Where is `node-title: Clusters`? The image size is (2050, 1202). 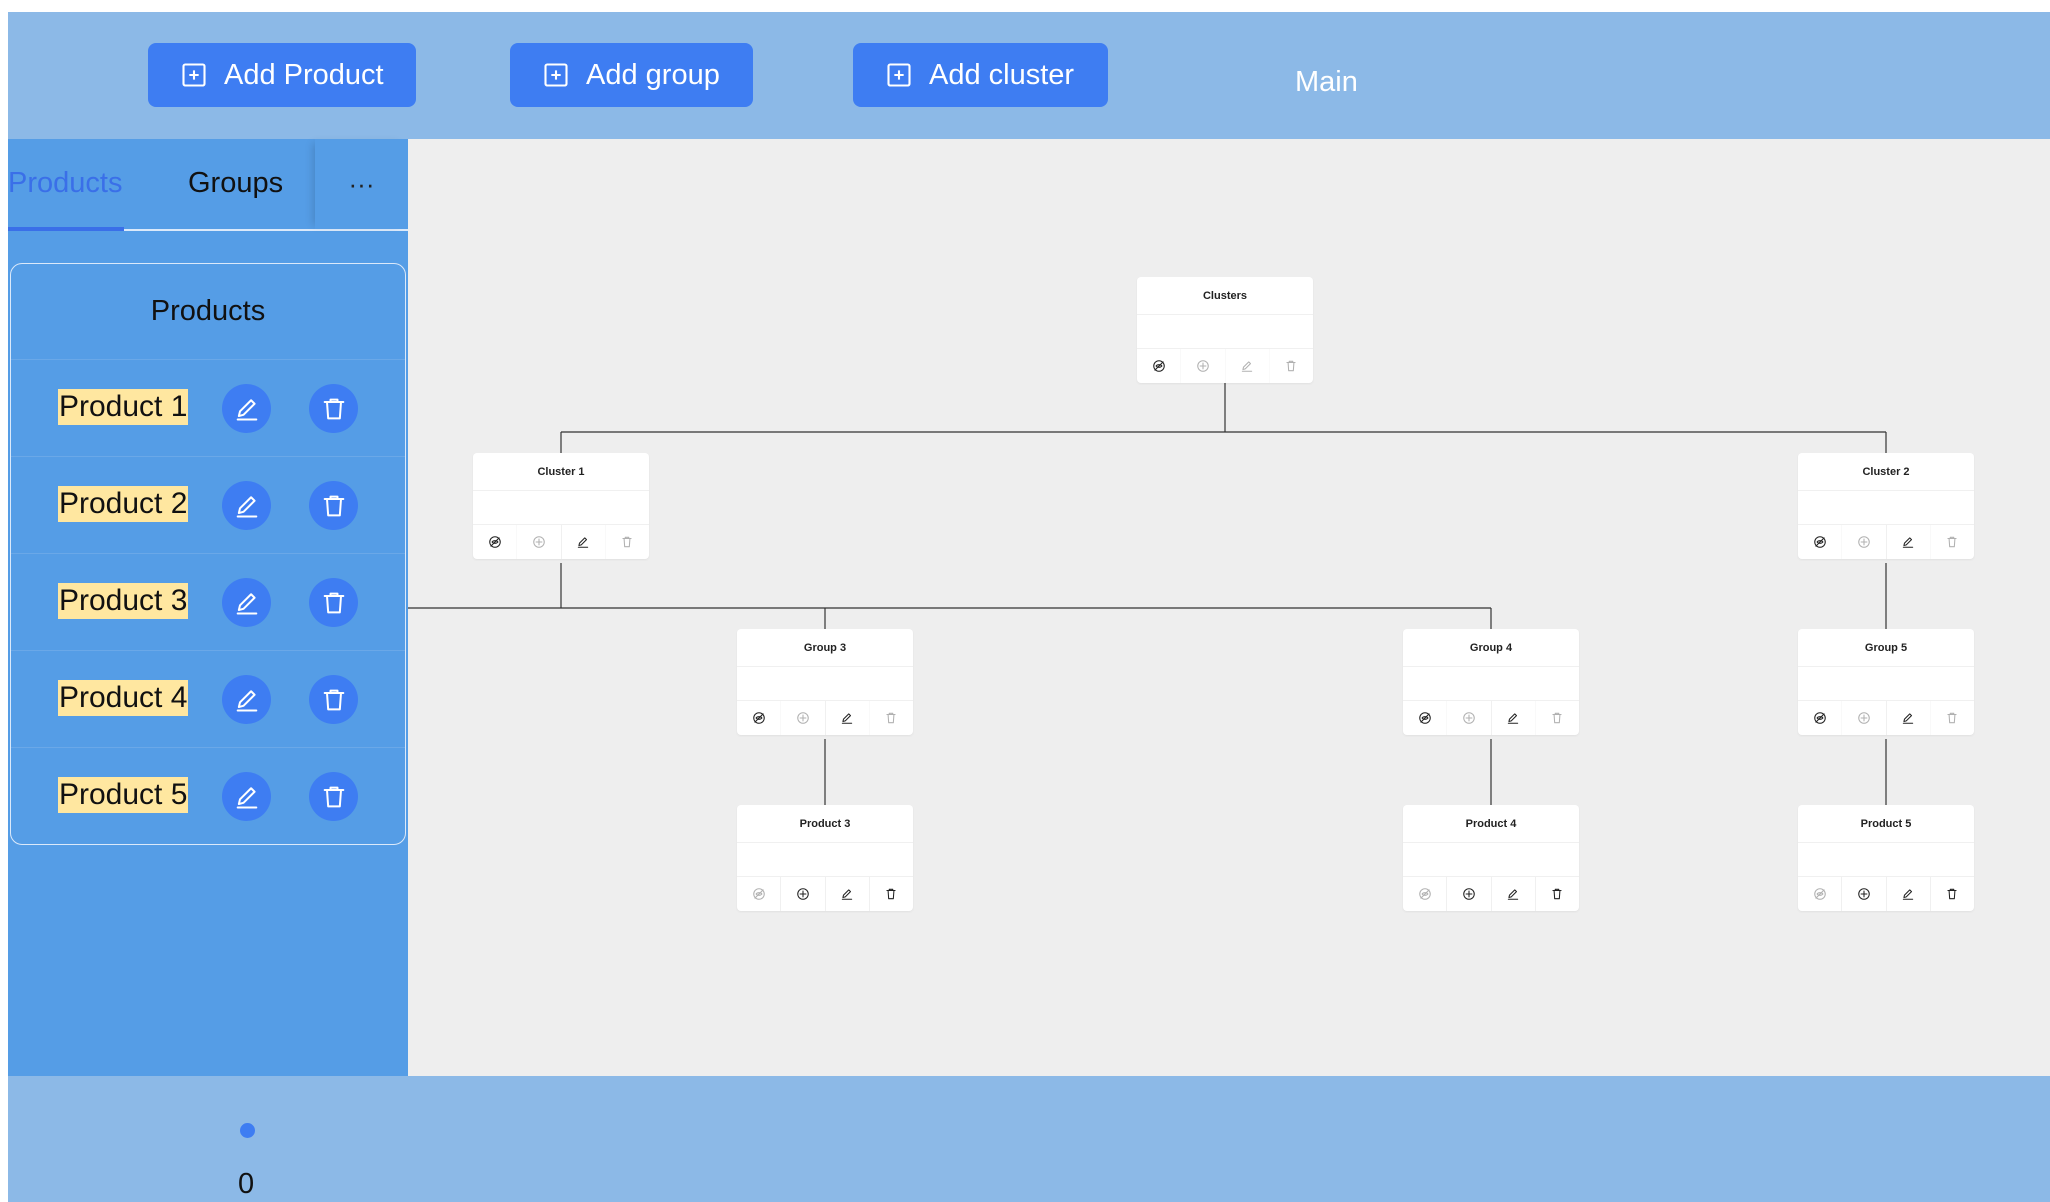 node-title: Clusters is located at coordinates (1225, 296).